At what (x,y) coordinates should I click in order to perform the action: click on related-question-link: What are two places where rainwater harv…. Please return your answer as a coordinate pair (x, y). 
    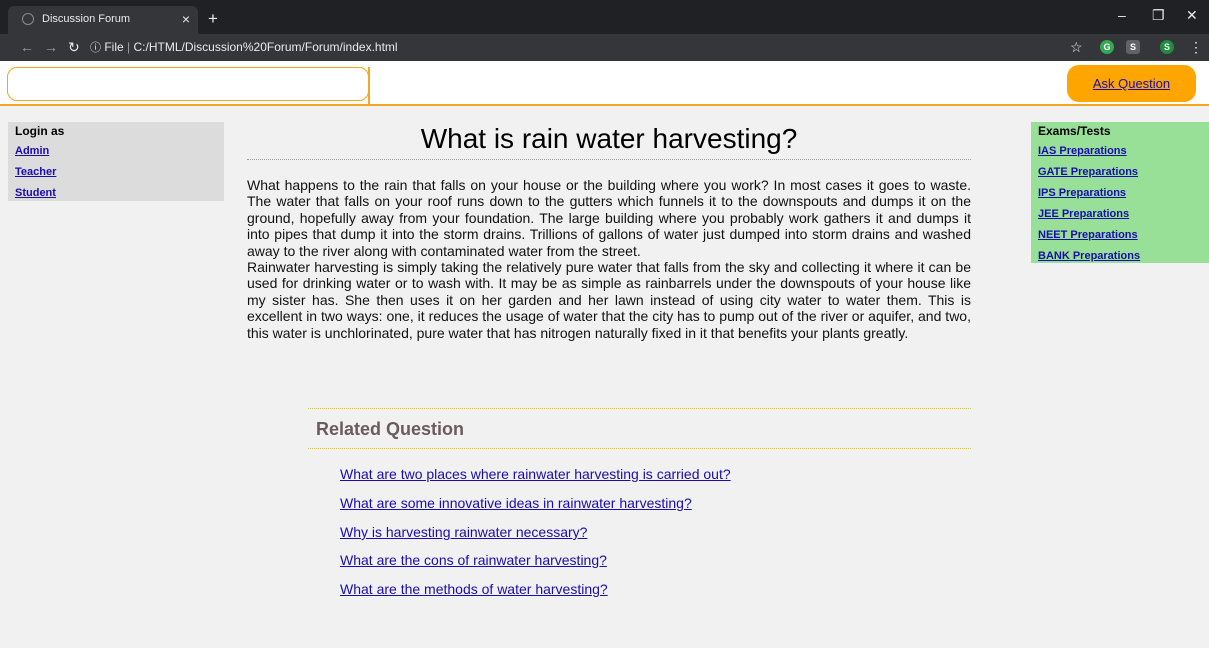
    Looking at the image, I should click on (535, 474).